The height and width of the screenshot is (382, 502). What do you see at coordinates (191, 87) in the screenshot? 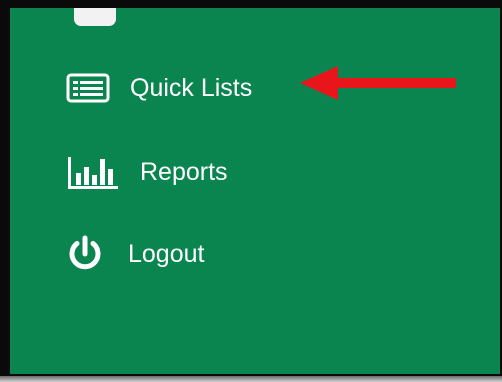
I see `menu-item-label: Quick Lists` at bounding box center [191, 87].